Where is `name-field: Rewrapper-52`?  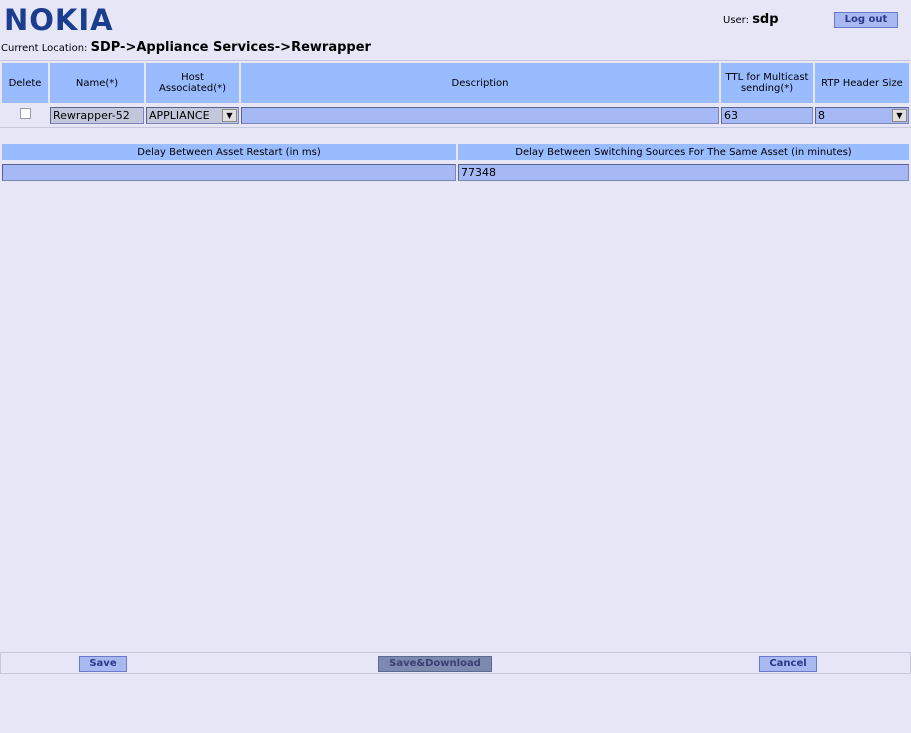
name-field: Rewrapper-52 is located at coordinates (97, 115).